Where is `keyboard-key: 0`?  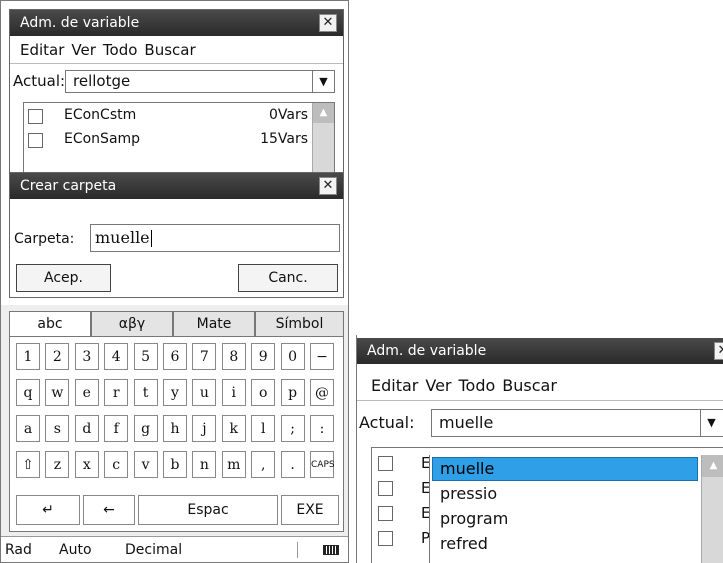 keyboard-key: 0 is located at coordinates (292, 356).